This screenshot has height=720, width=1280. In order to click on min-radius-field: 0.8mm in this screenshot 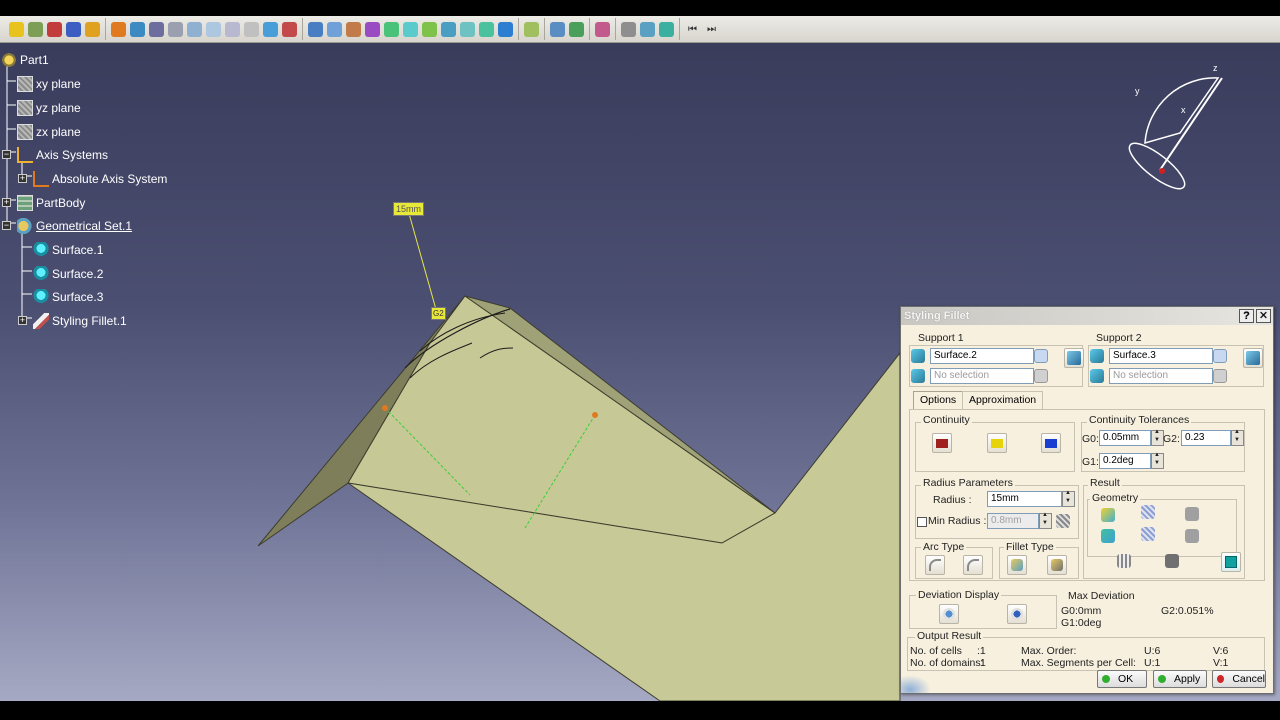, I will do `click(1013, 521)`.